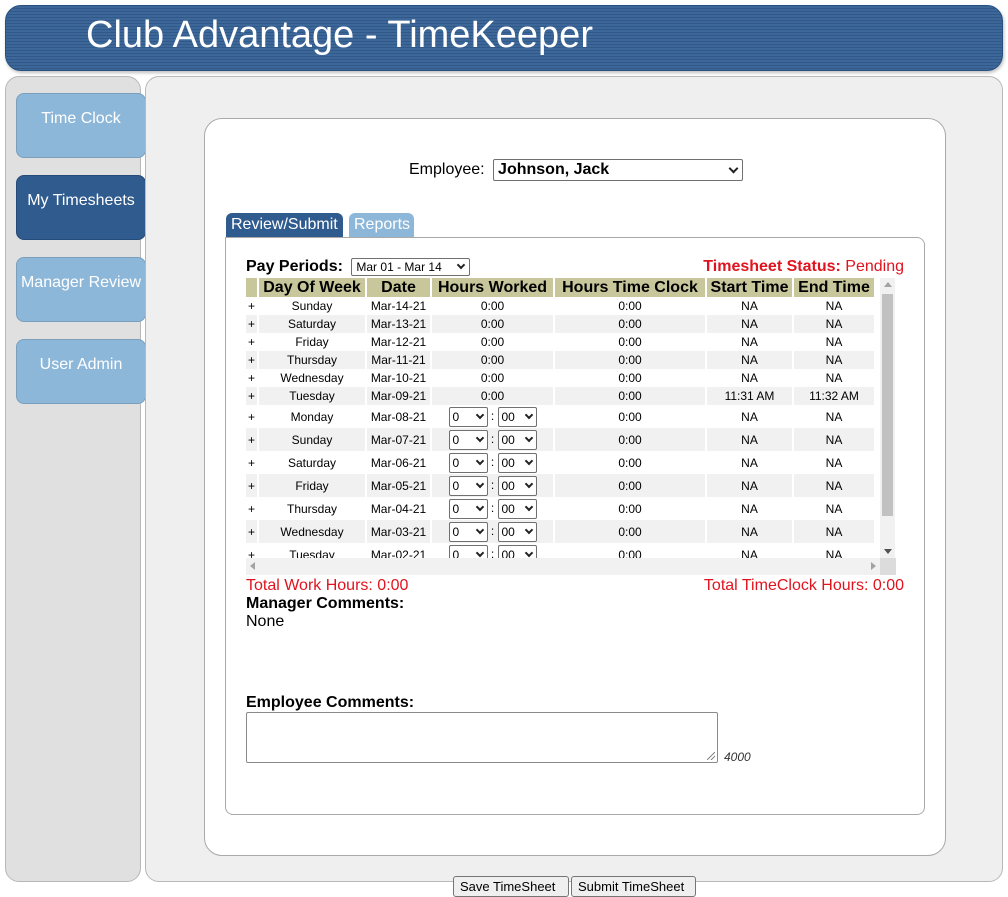 The width and height of the screenshot is (1008, 897). What do you see at coordinates (294, 267) in the screenshot?
I see `pay-periods-label: Pay Periods:` at bounding box center [294, 267].